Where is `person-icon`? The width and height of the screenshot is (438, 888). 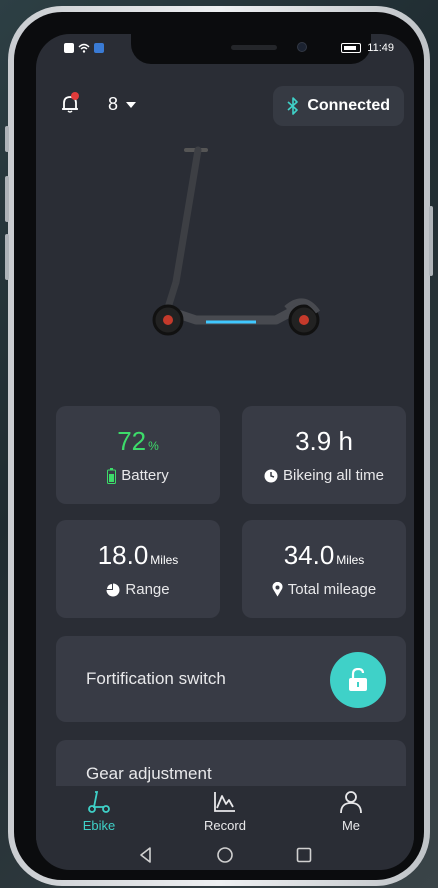
person-icon is located at coordinates (351, 802).